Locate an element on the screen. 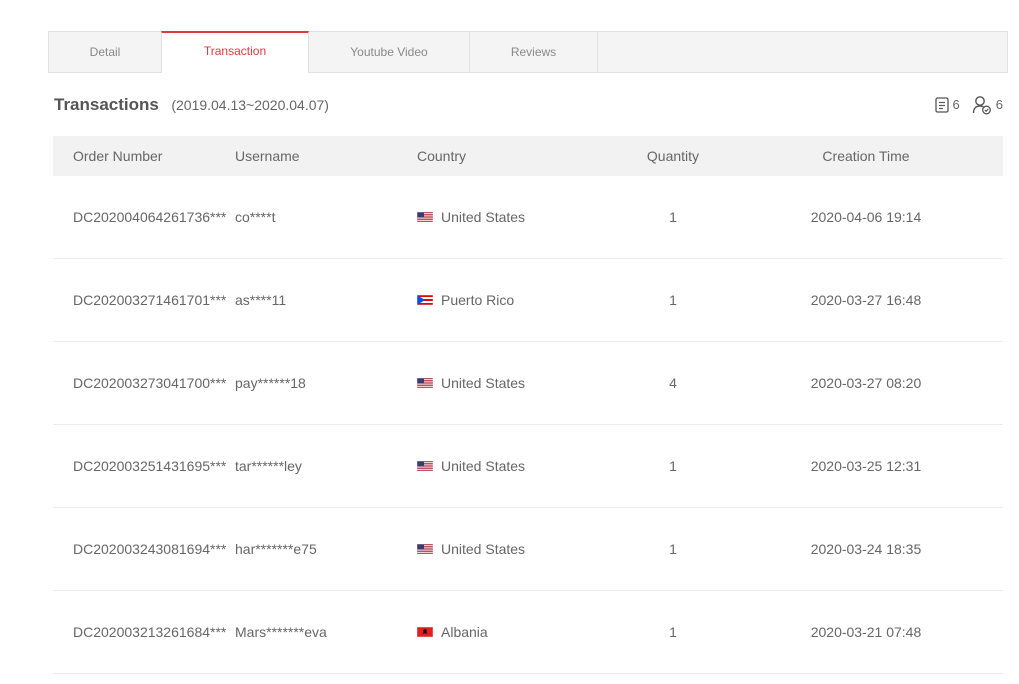  country-name: Albania is located at coordinates (464, 632).